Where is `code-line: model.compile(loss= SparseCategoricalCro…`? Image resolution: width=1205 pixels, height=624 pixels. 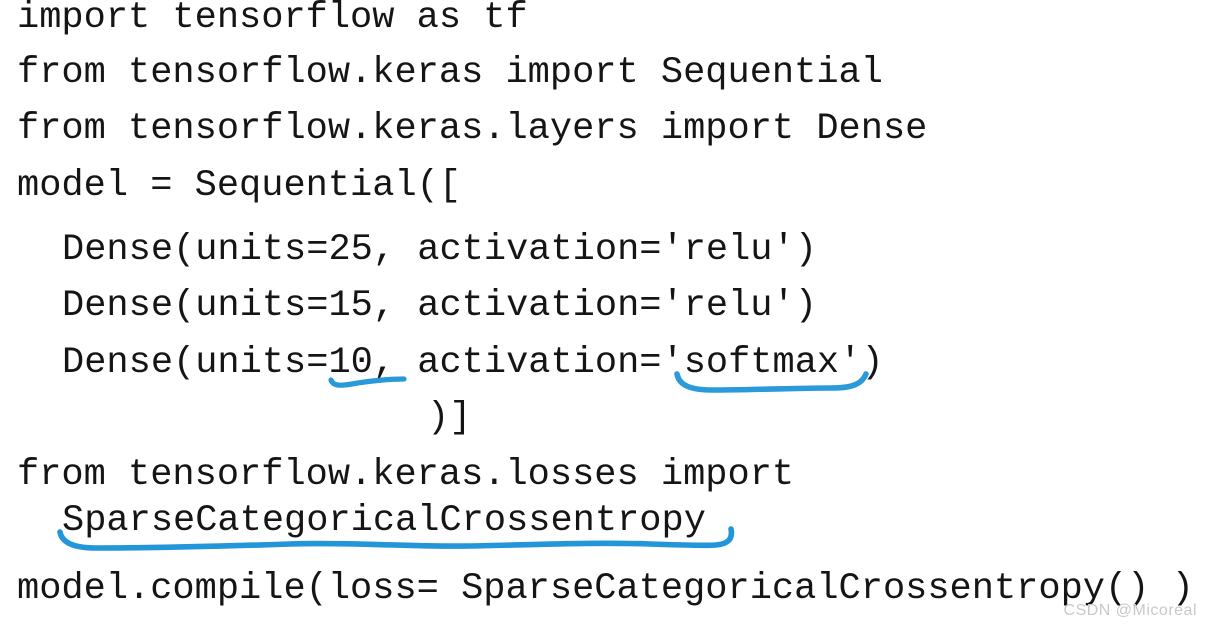
code-line: model.compile(loss= SparseCategoricalCro… is located at coordinates (605, 589).